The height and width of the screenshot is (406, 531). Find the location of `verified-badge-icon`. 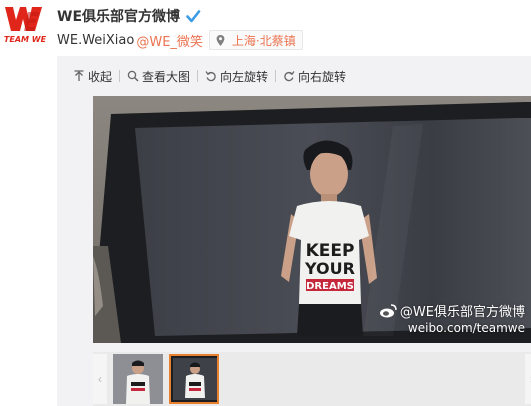

verified-badge-icon is located at coordinates (193, 16).